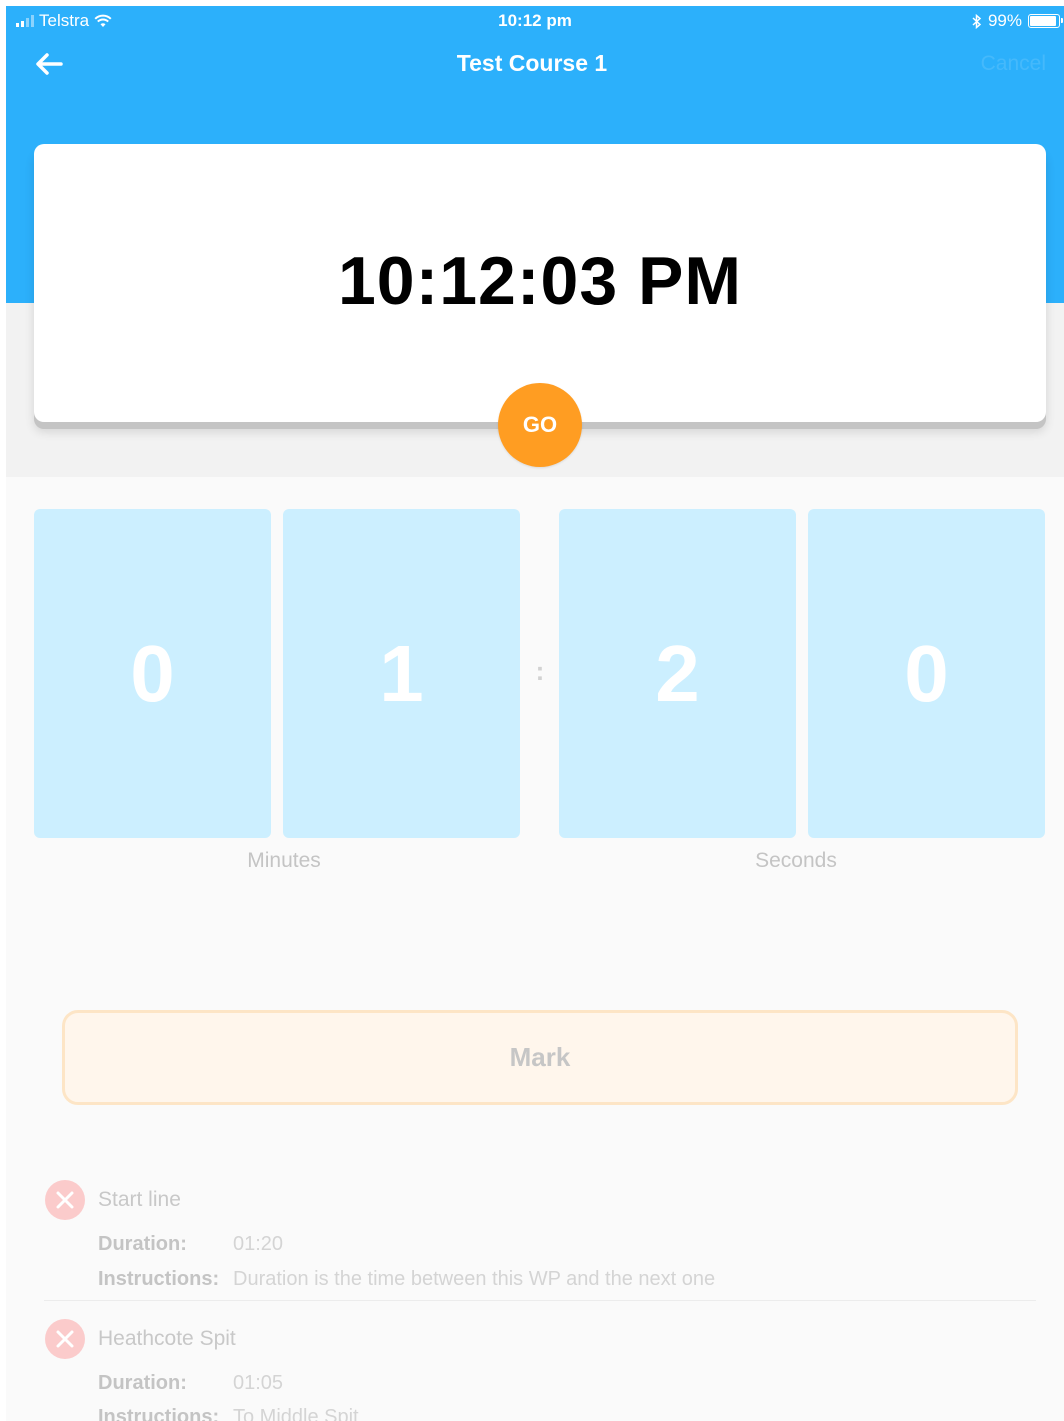  What do you see at coordinates (532, 3) in the screenshot?
I see `top-edge` at bounding box center [532, 3].